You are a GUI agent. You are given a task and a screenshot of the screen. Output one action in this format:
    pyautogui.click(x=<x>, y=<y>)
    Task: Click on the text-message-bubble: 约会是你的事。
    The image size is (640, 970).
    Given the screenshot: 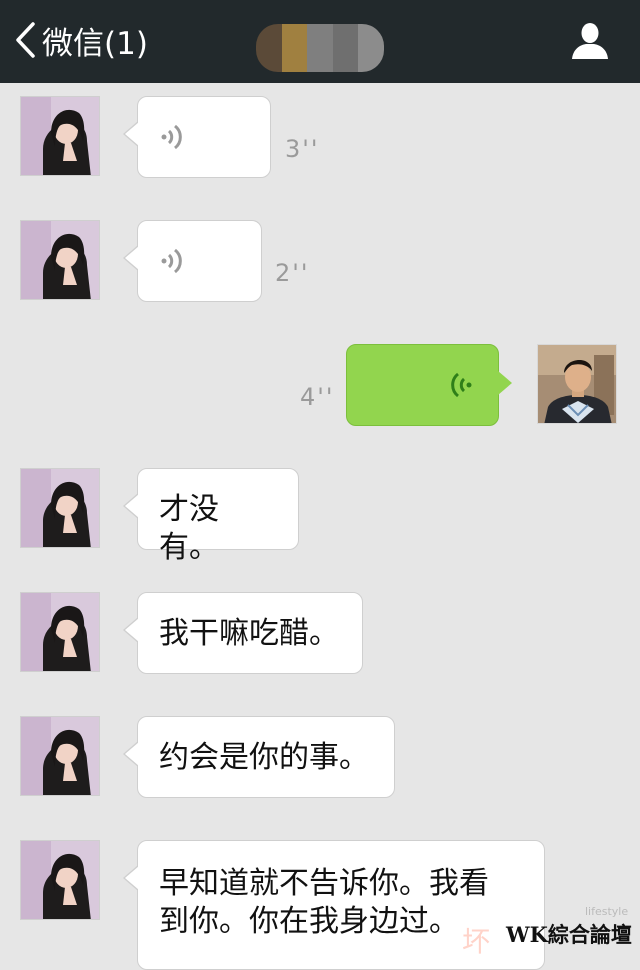 What is the action you would take?
    pyautogui.click(x=259, y=757)
    